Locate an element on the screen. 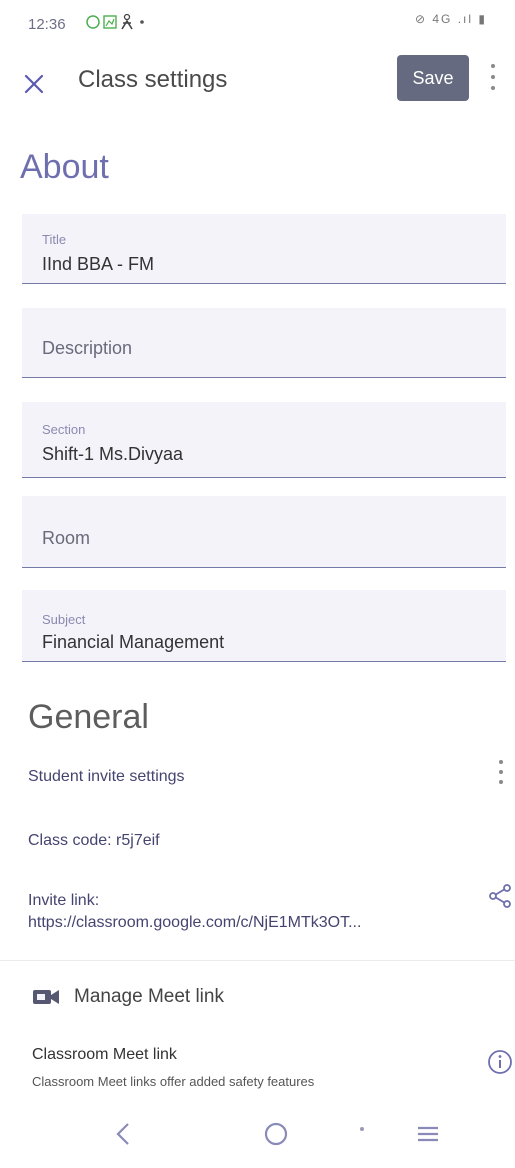  back-icon is located at coordinates (124, 1136).